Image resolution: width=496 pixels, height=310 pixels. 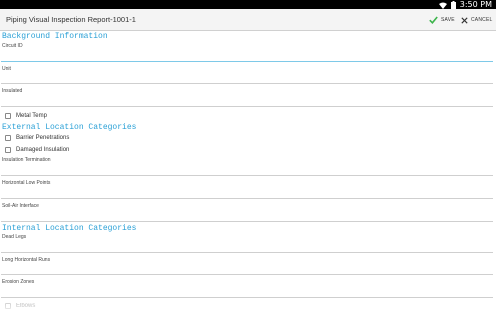 What do you see at coordinates (448, 20) in the screenshot?
I see `save-label: SAVE` at bounding box center [448, 20].